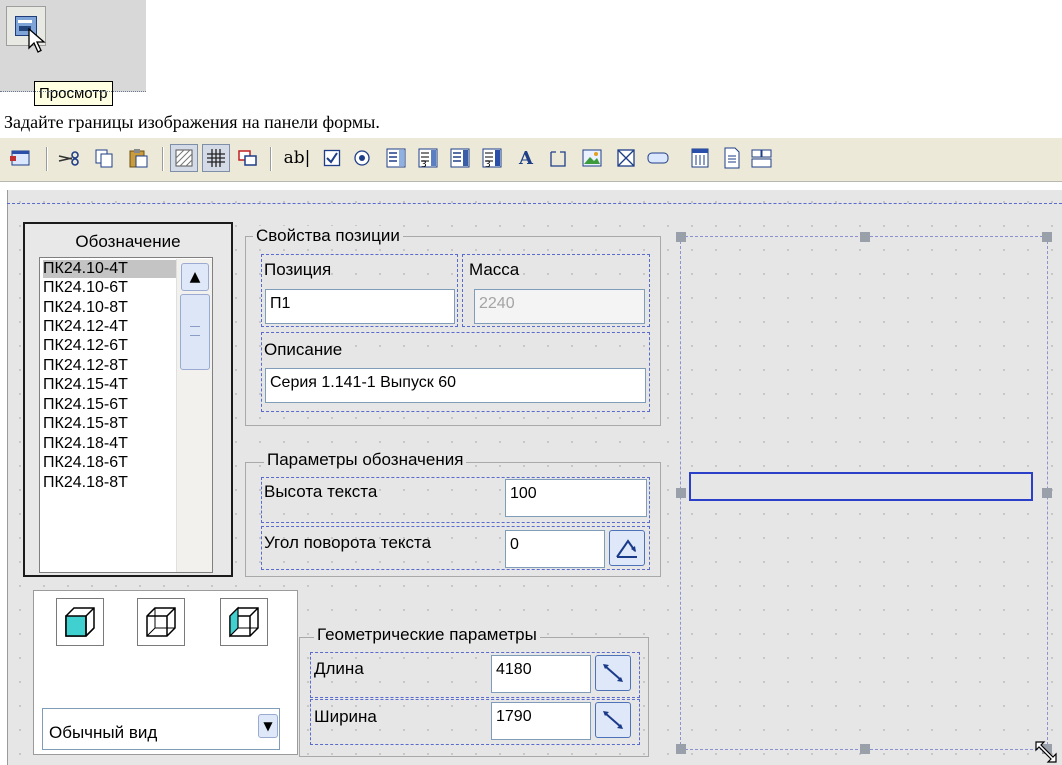 The width and height of the screenshot is (1062, 765). I want to click on angle-pick-button, so click(627, 548).